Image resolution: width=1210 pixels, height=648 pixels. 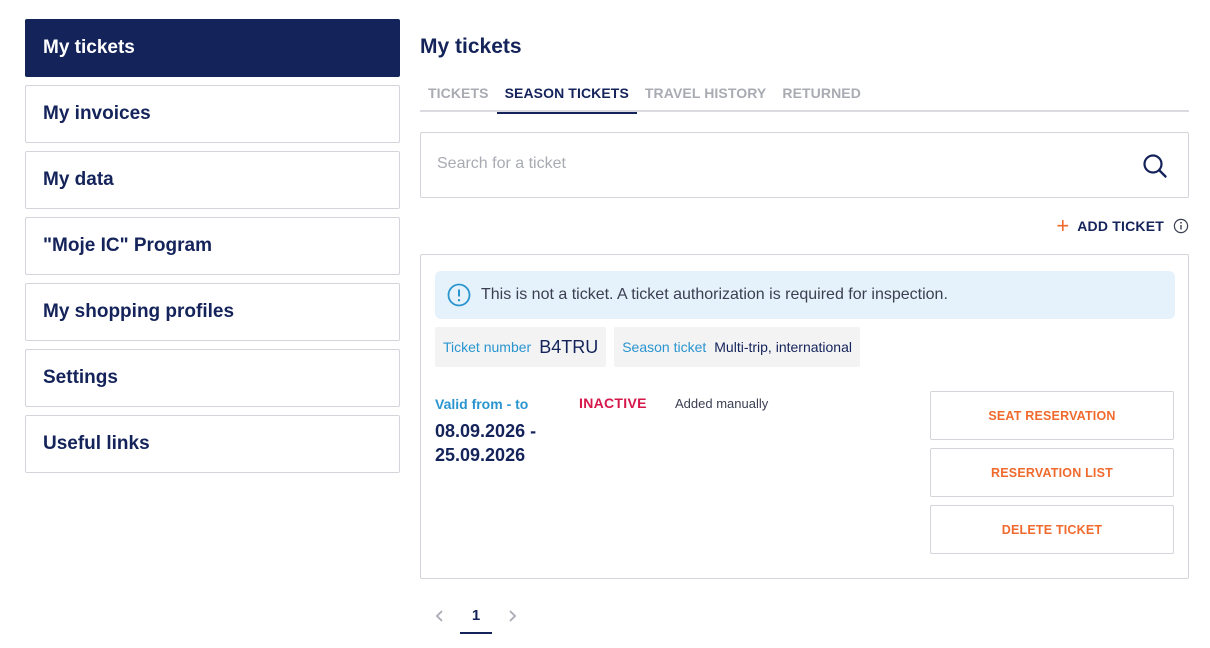 I want to click on add-ticket-row: + ADD TICKET, so click(x=1122, y=226).